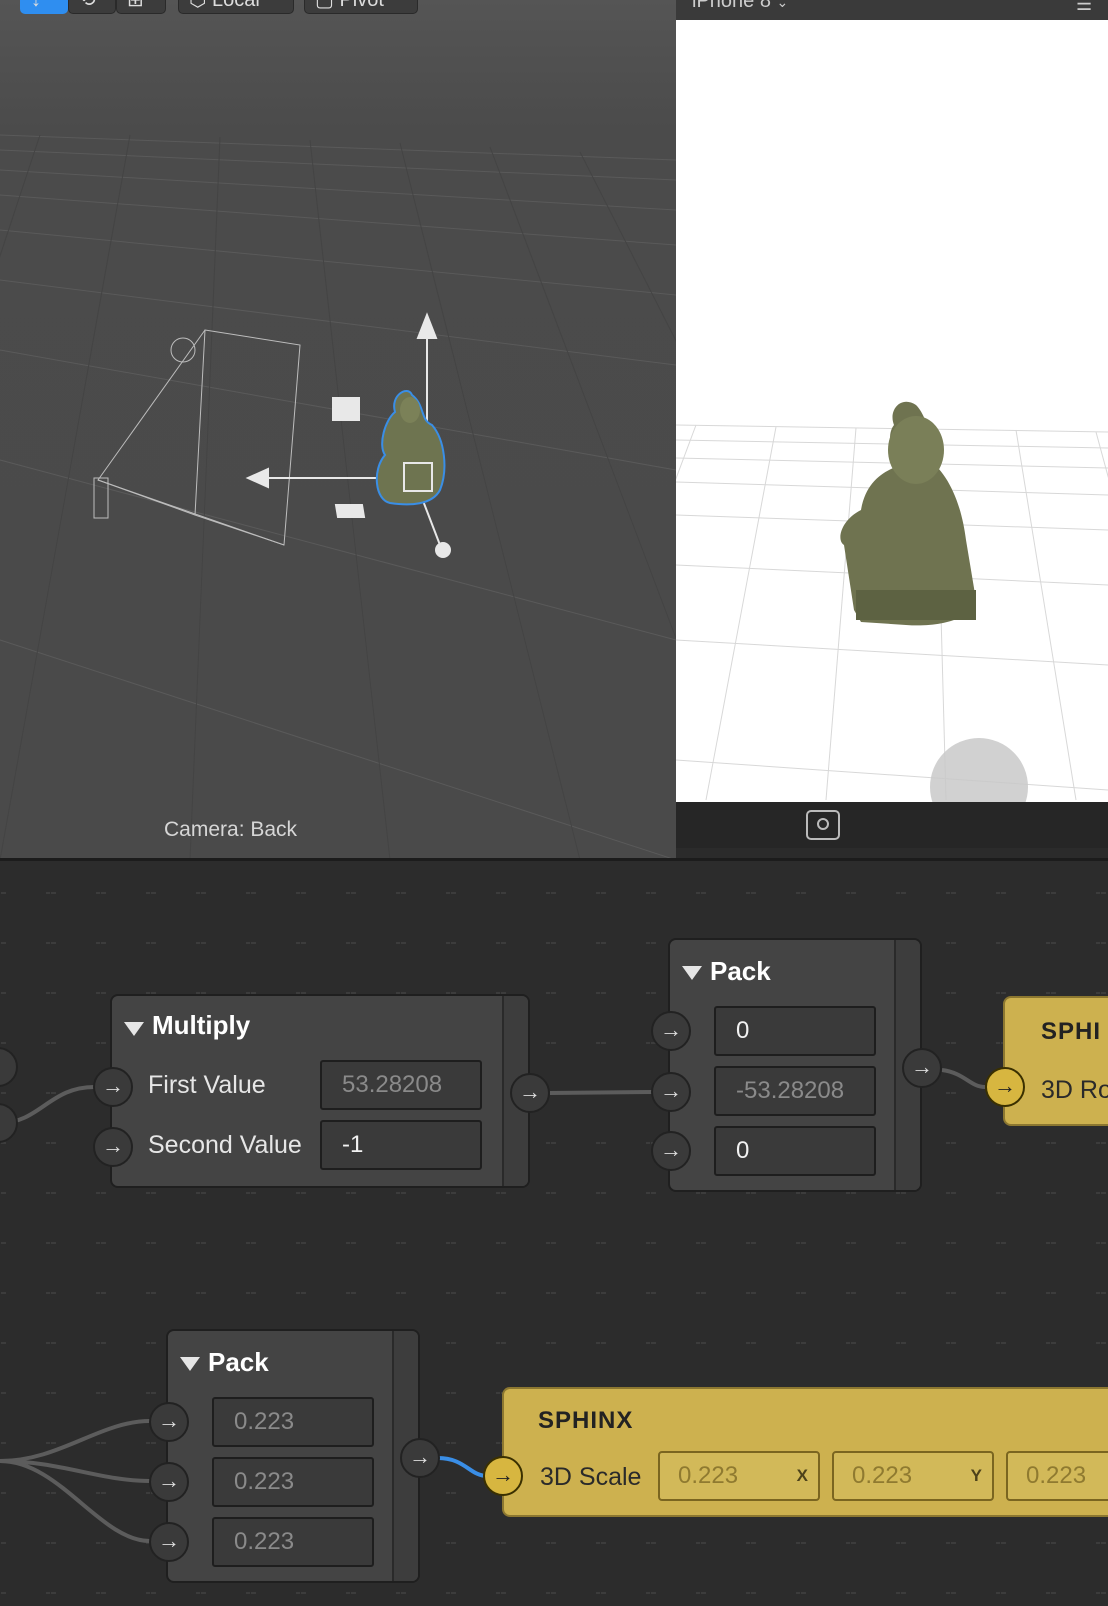 This screenshot has width=1108, height=1606. Describe the element at coordinates (401, 1145) in the screenshot. I see `second-value-field: -1` at that location.